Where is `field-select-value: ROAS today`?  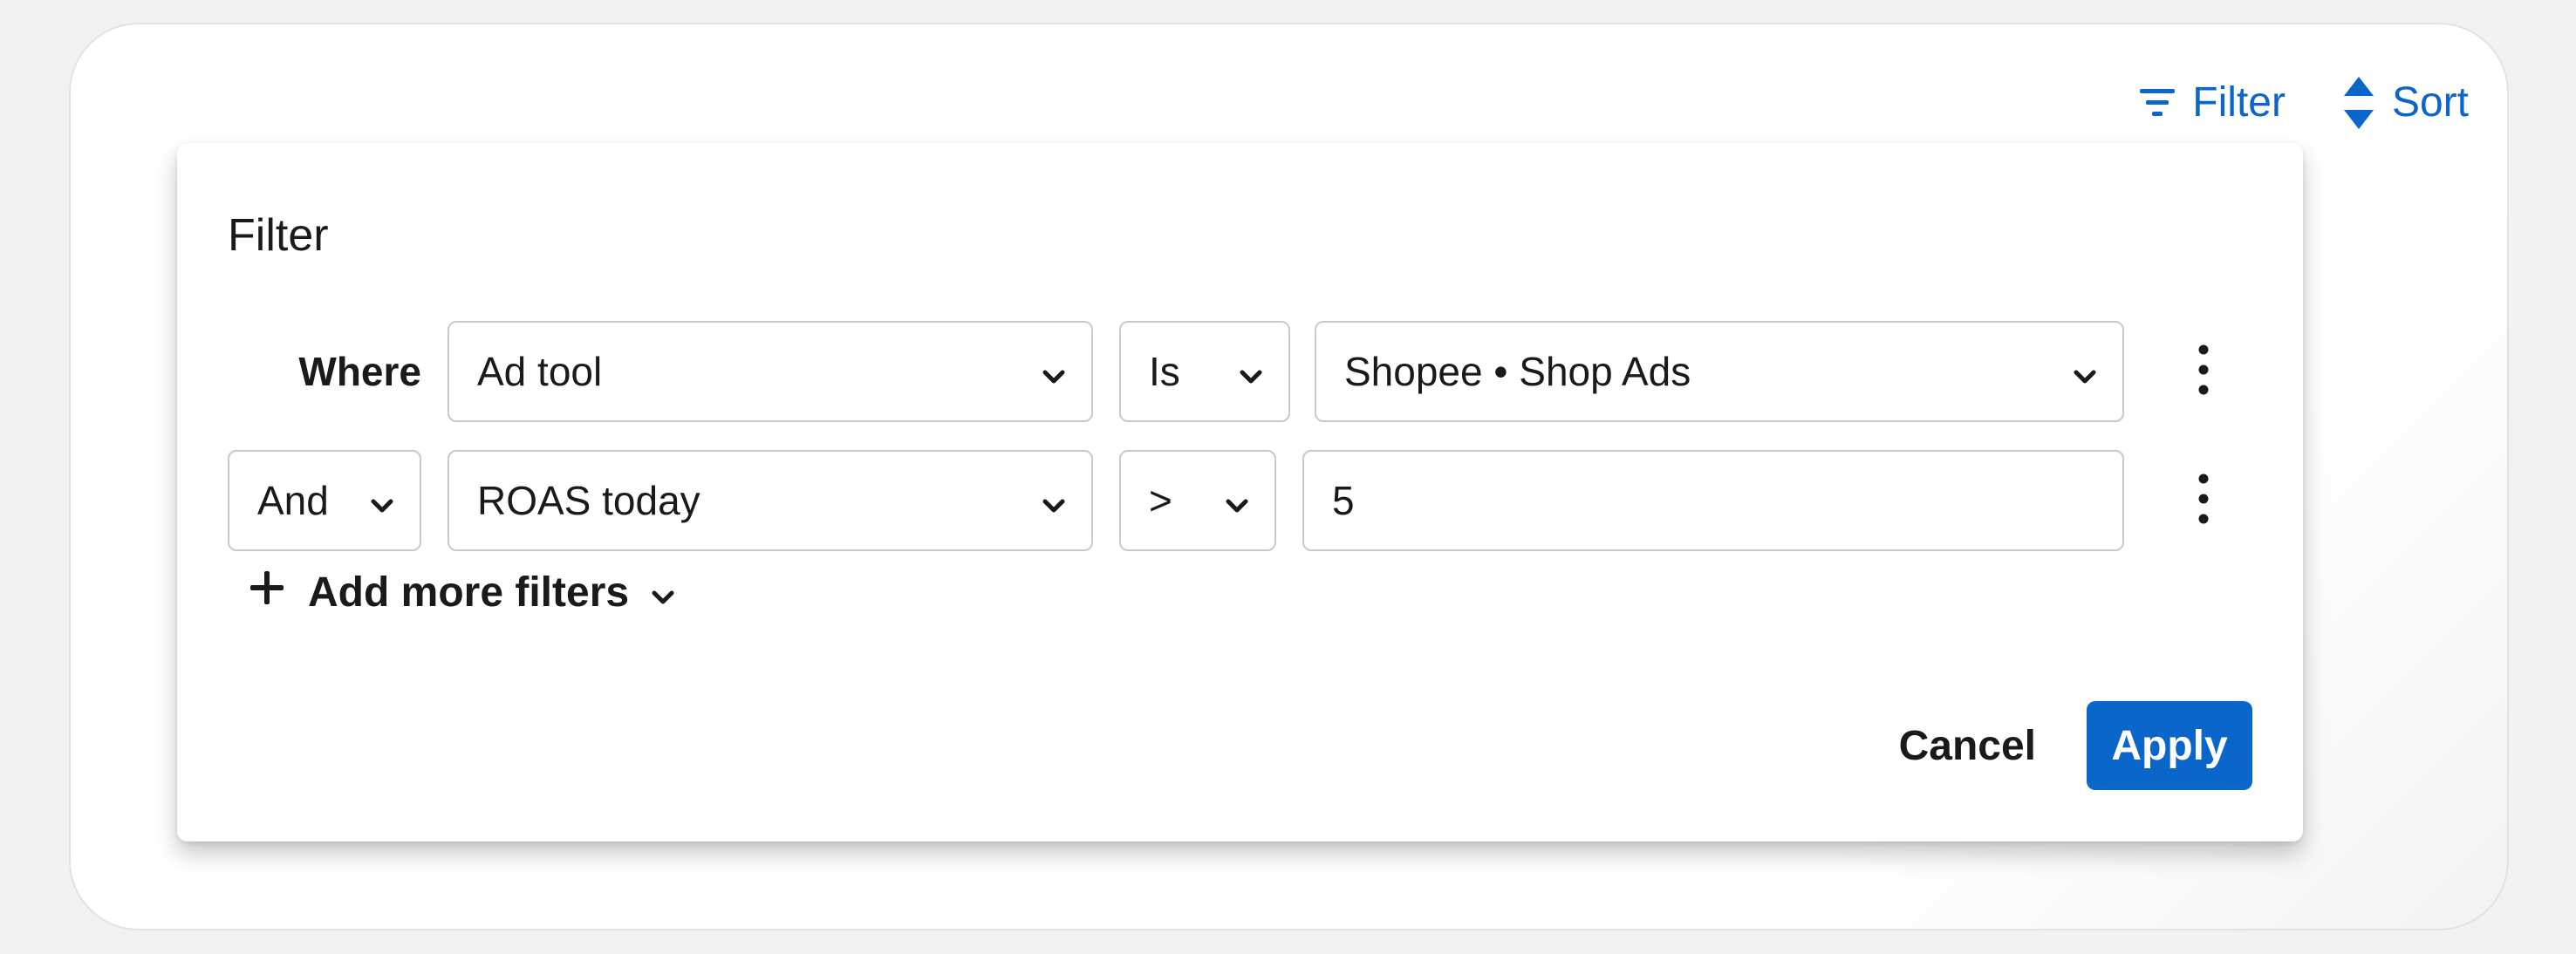
field-select-value: ROAS today is located at coordinates (588, 500).